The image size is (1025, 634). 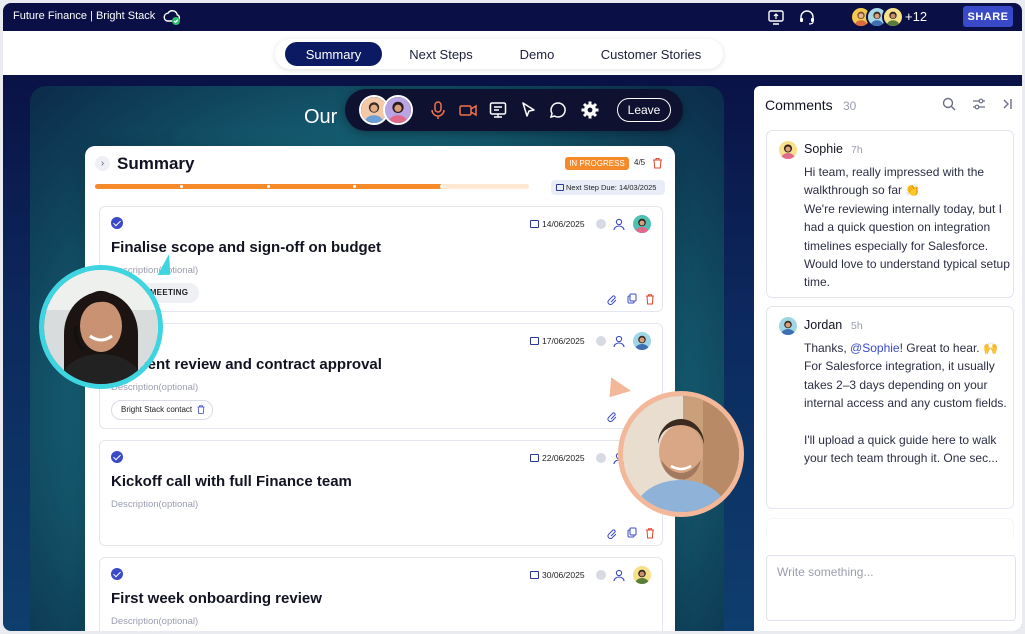 I want to click on task-title: Finalise scope and sign-off on budget, so click(x=246, y=247).